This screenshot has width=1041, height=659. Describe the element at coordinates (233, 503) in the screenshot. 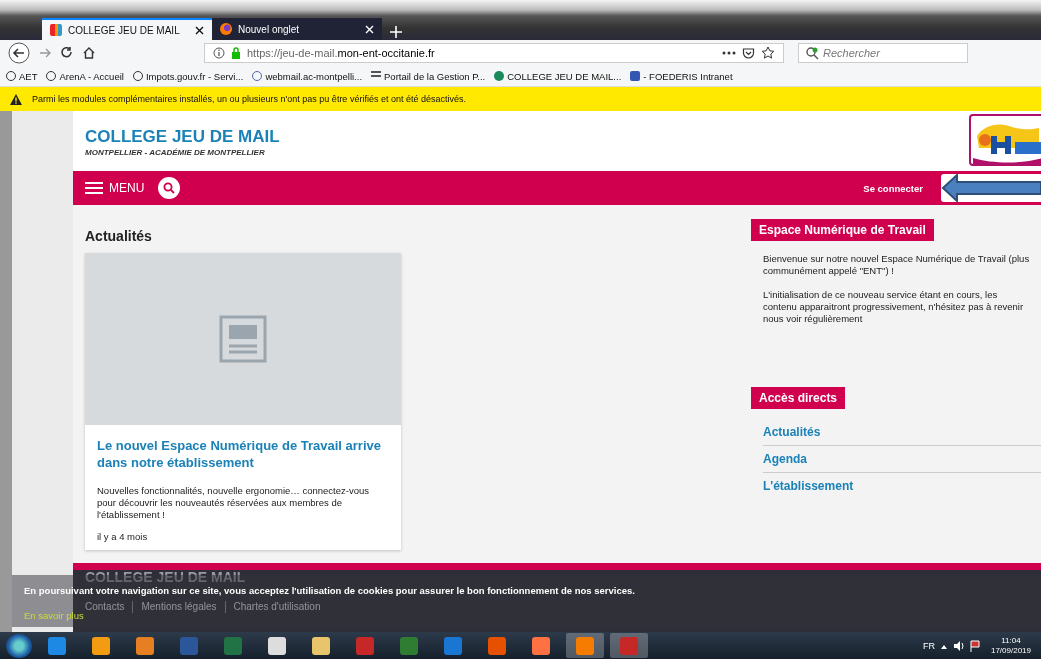

I see `article-summary: Nouvelles fonctionnalités, nouvelle ergonomie… connectez-vous pour découvrir les nouveautés réservées aux membres de l'établissement !` at that location.